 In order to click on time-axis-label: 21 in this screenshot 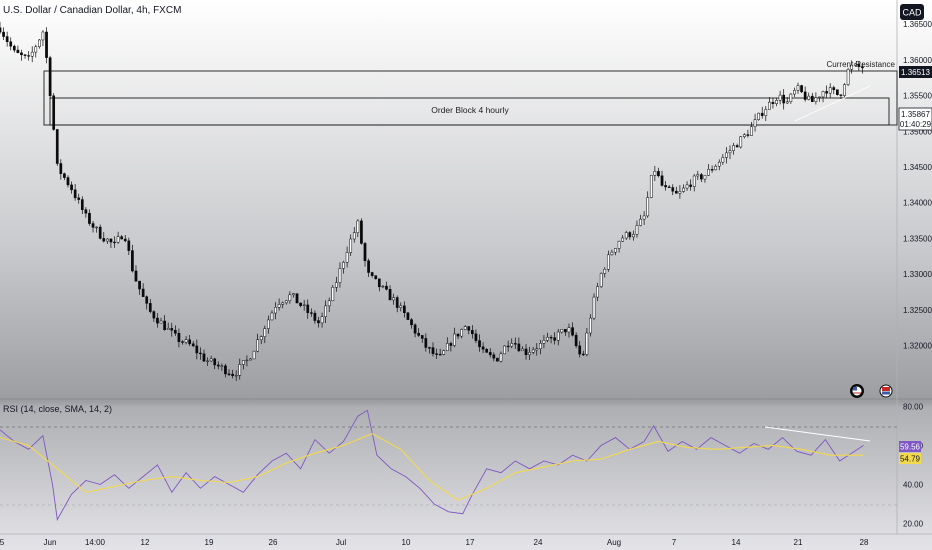, I will do `click(798, 542)`.